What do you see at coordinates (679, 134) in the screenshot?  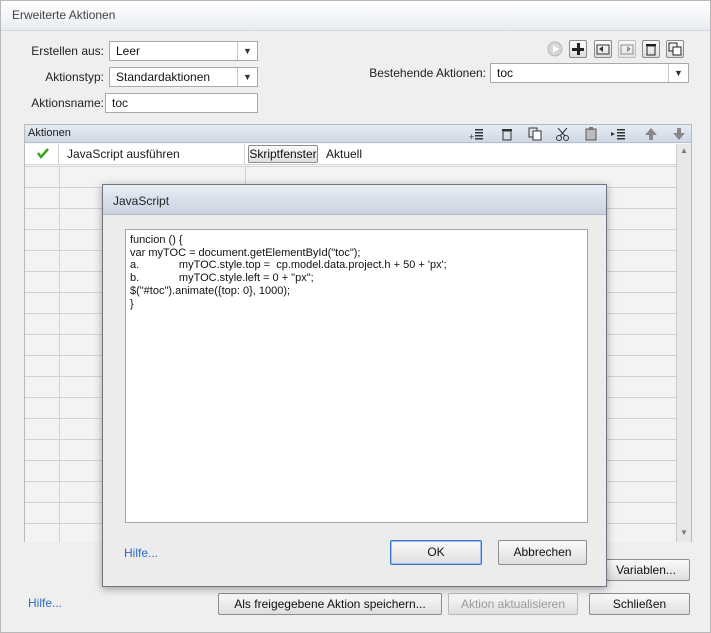 I see `move-down-icon` at bounding box center [679, 134].